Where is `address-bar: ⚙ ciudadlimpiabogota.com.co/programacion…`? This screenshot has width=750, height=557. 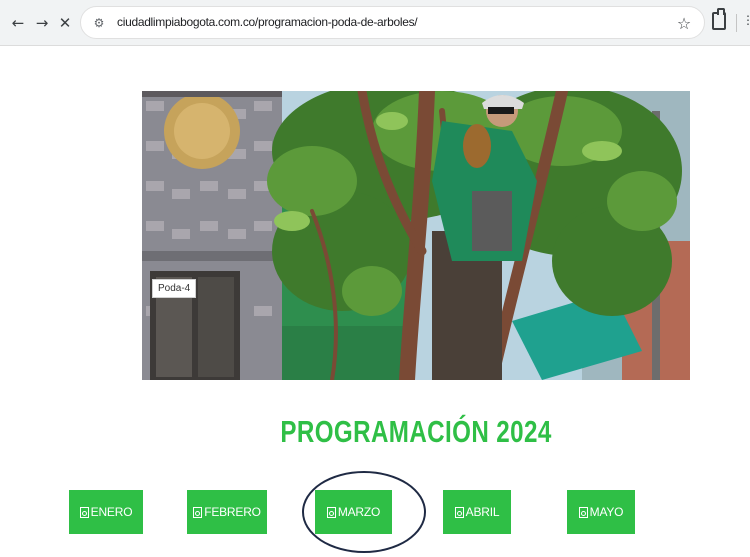
address-bar: ⚙ ciudadlimpiabogota.com.co/programacion… is located at coordinates (392, 22).